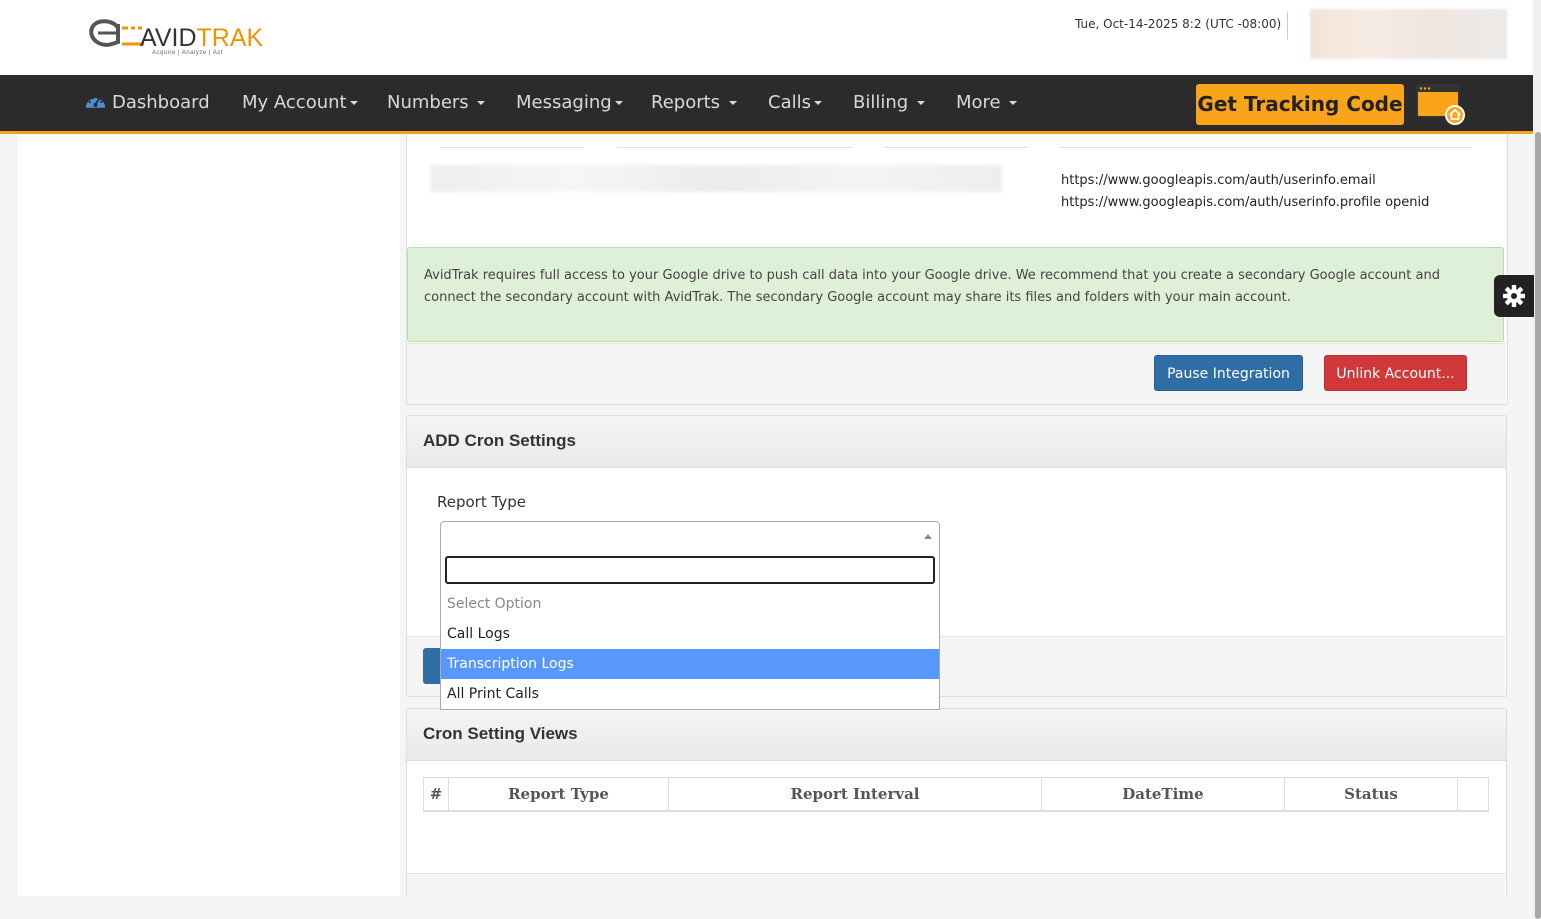  Describe the element at coordinates (116, 33) in the screenshot. I see `logo-mark-icon` at that location.